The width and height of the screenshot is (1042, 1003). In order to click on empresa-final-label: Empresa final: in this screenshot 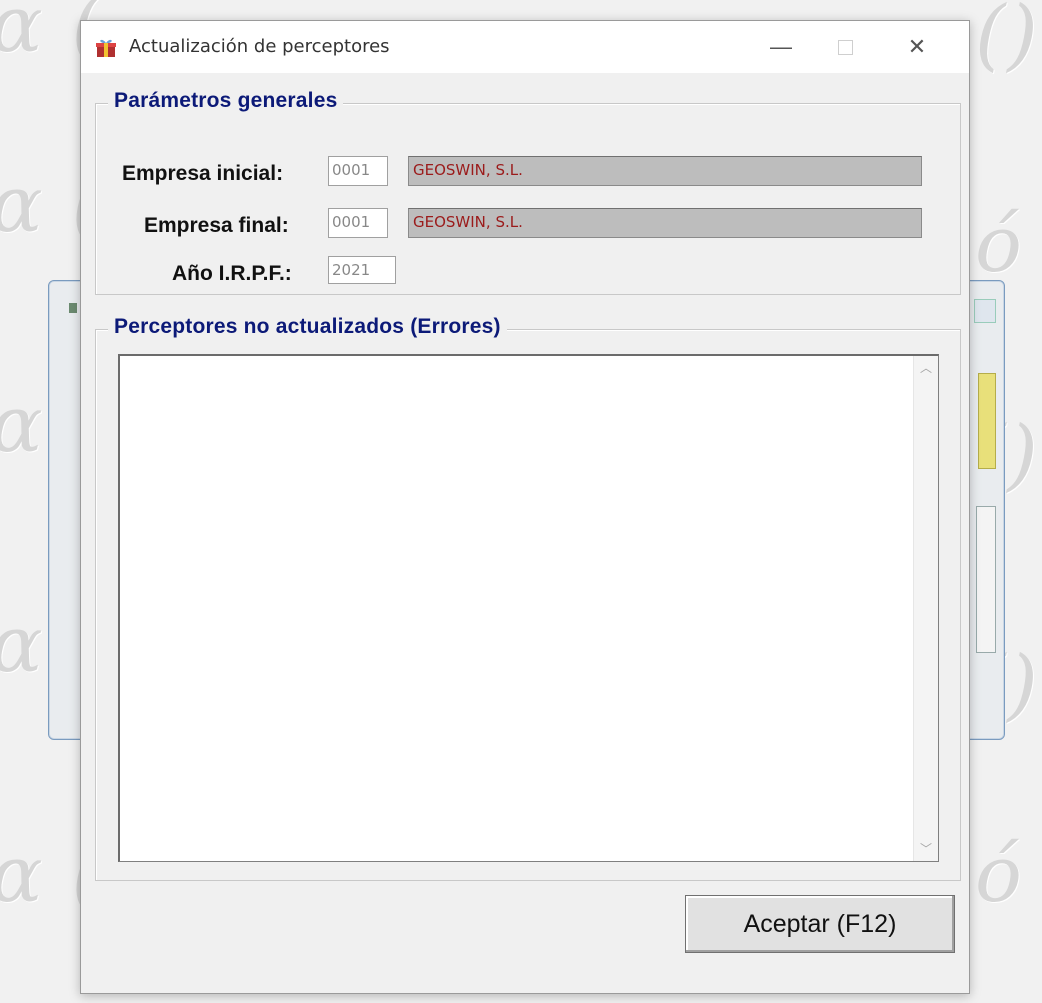, I will do `click(216, 225)`.